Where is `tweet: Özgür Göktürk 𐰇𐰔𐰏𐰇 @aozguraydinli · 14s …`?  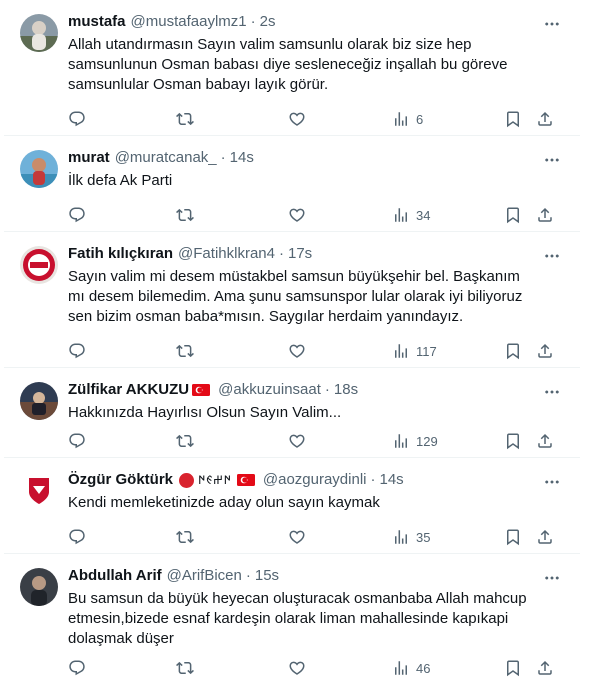
tweet: Özgür Göktürk 𐰇𐰔𐰏𐰇 @aozguraydinli · 14s … is located at coordinates (292, 506).